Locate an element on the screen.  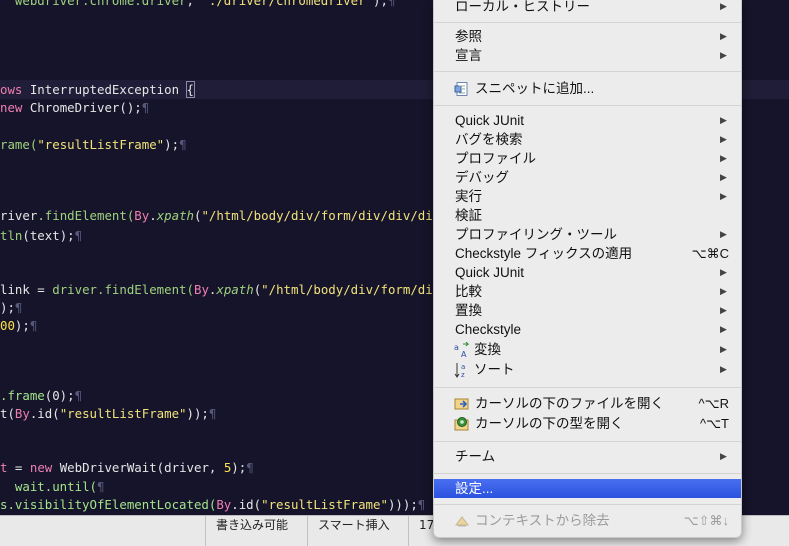
status-insert-mode: スマート挿入 is located at coordinates (357, 531).